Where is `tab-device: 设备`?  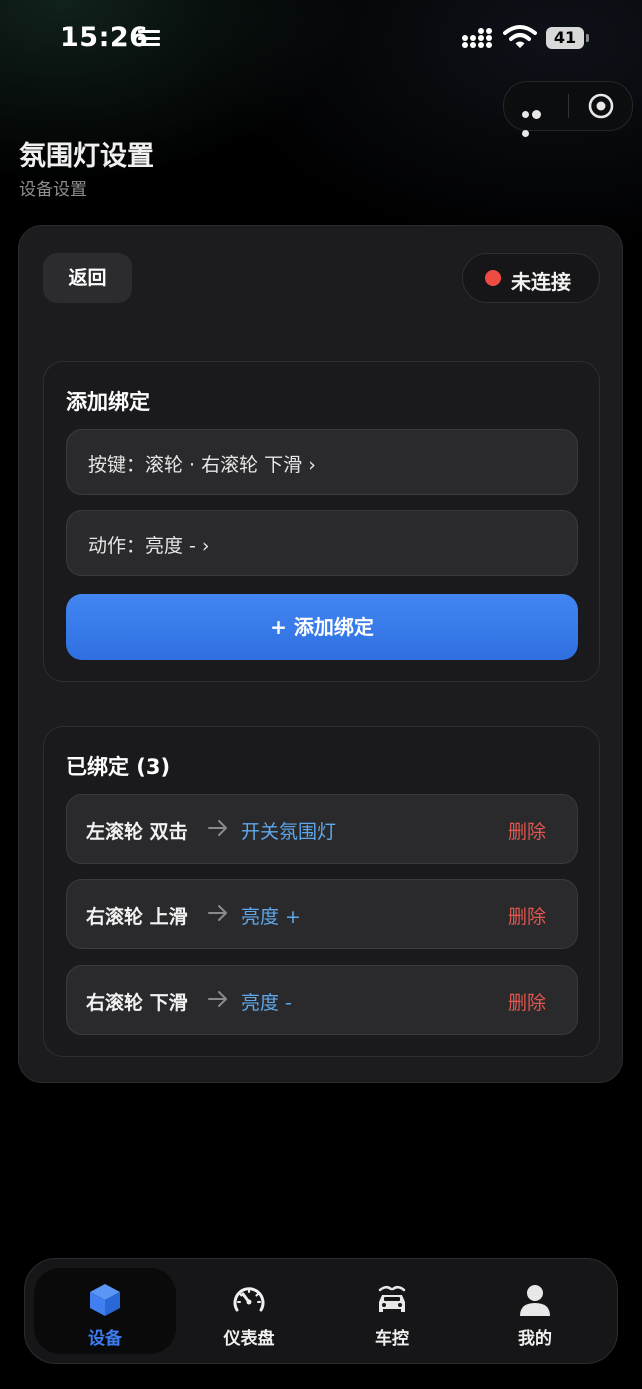 tab-device: 设备 is located at coordinates (105, 1311).